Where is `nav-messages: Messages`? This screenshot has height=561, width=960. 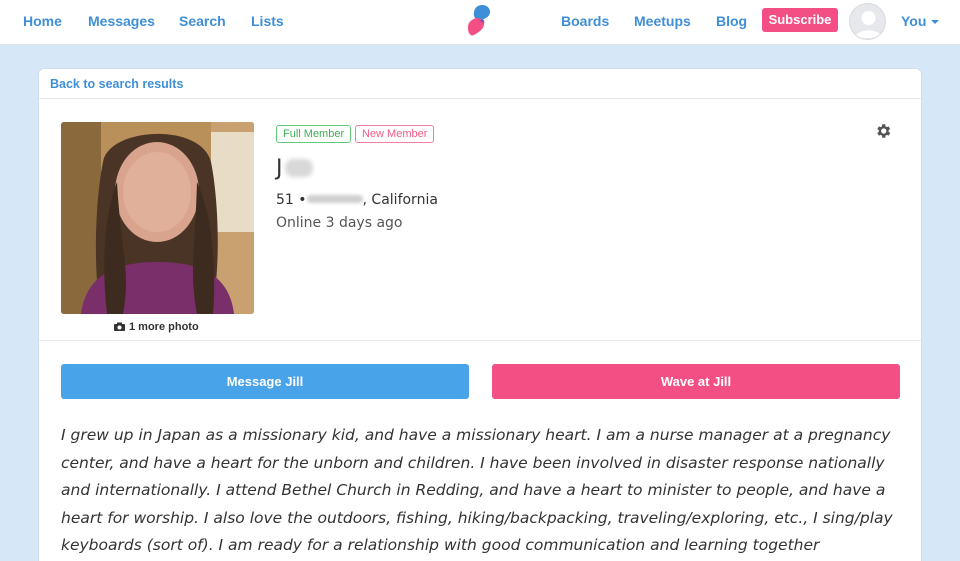 nav-messages: Messages is located at coordinates (121, 21).